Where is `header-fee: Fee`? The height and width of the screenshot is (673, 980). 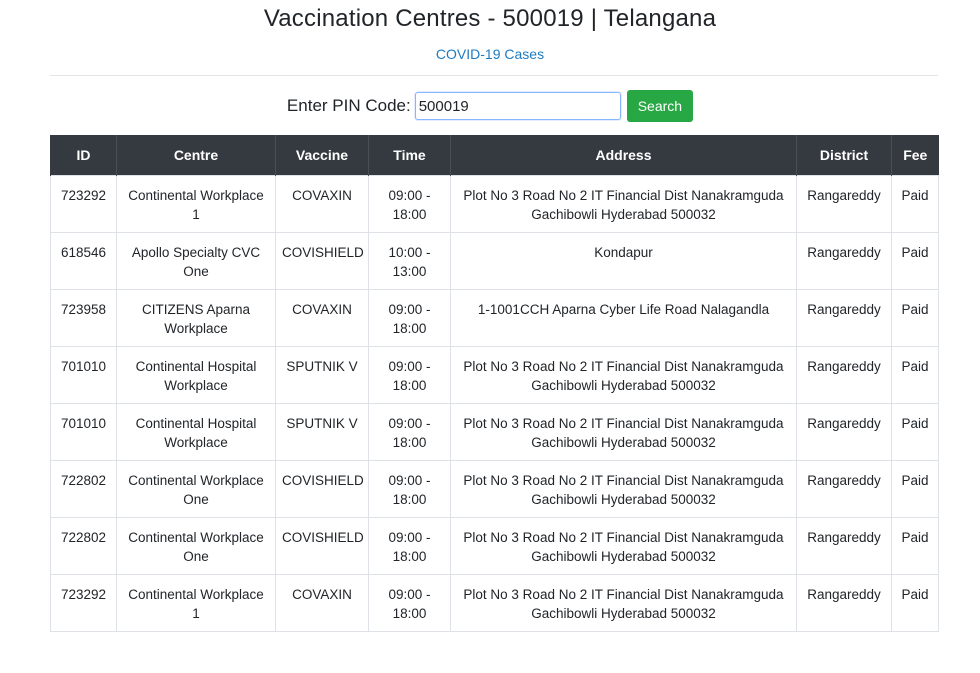 header-fee: Fee is located at coordinates (915, 155).